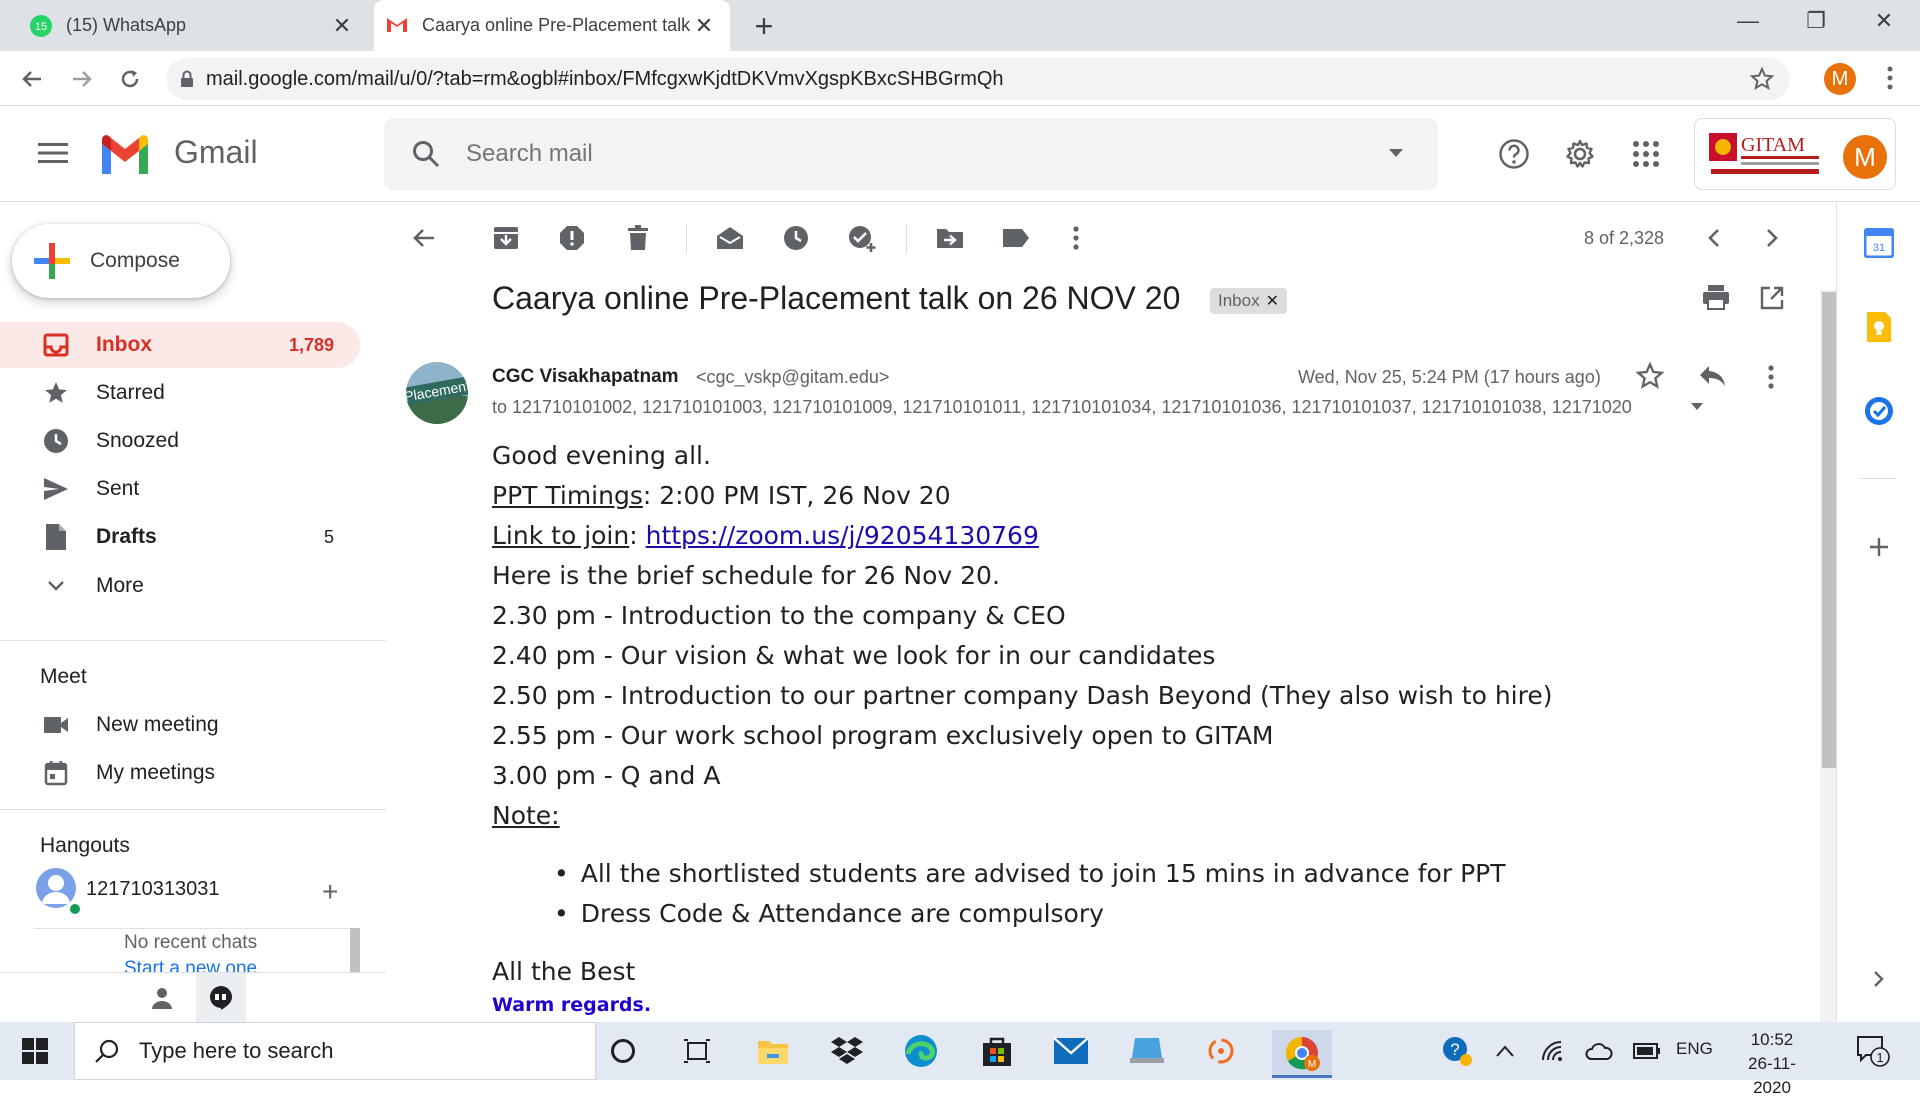 The height and width of the screenshot is (1100, 1920). Describe the element at coordinates (1714, 238) in the screenshot. I see `newer-button` at that location.